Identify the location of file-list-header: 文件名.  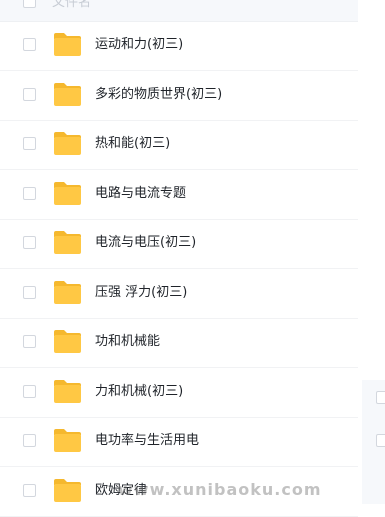
(179, 11).